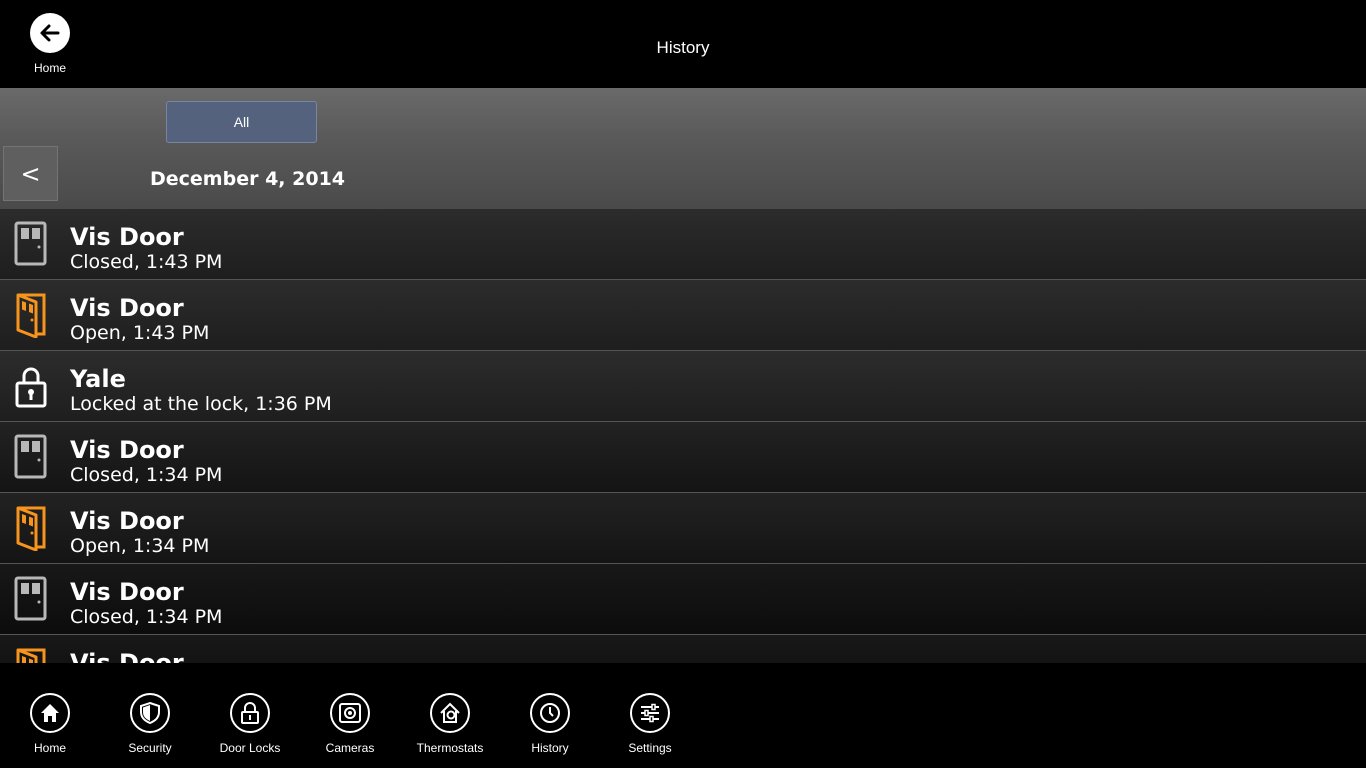 This screenshot has width=1366, height=768. I want to click on list-item: Vis Door Open, 1:34 PM, so click(683, 528).